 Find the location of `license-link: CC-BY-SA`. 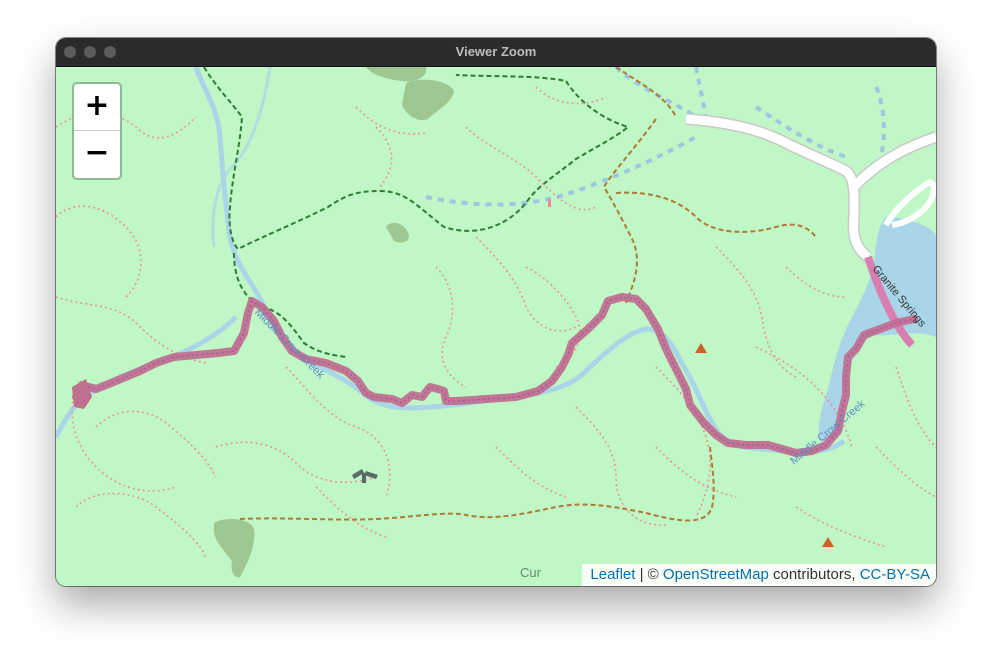

license-link: CC-BY-SA is located at coordinates (895, 574).